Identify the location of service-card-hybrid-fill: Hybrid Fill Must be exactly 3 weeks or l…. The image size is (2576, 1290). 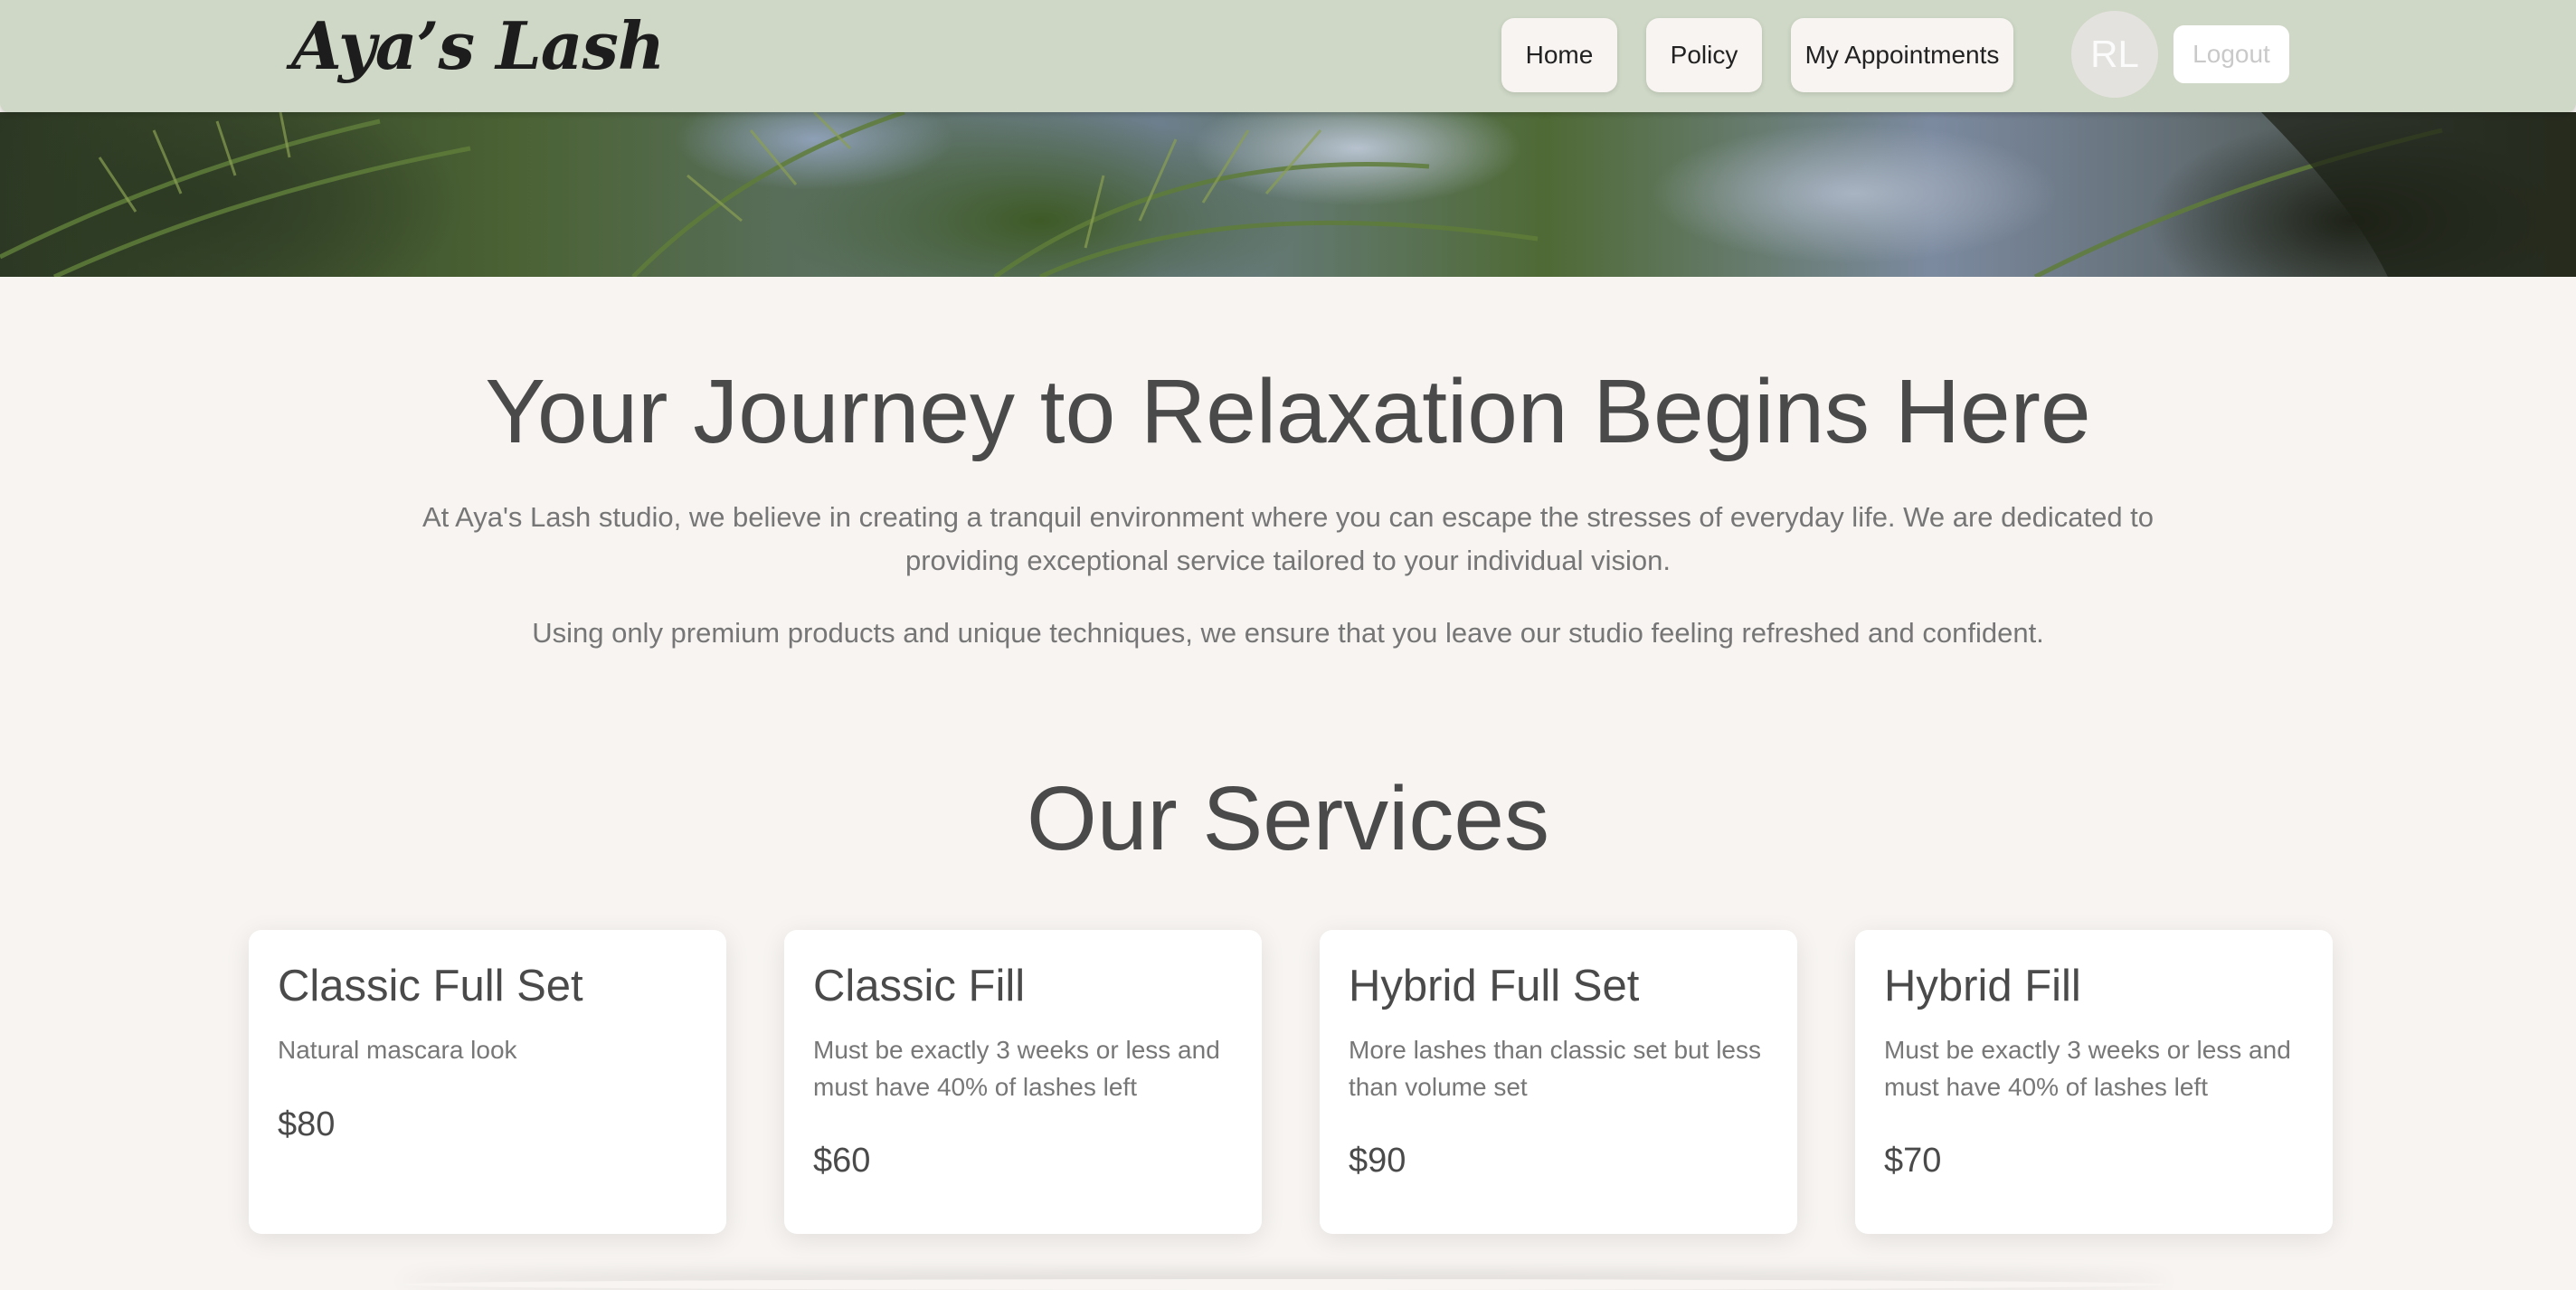
(2094, 1082).